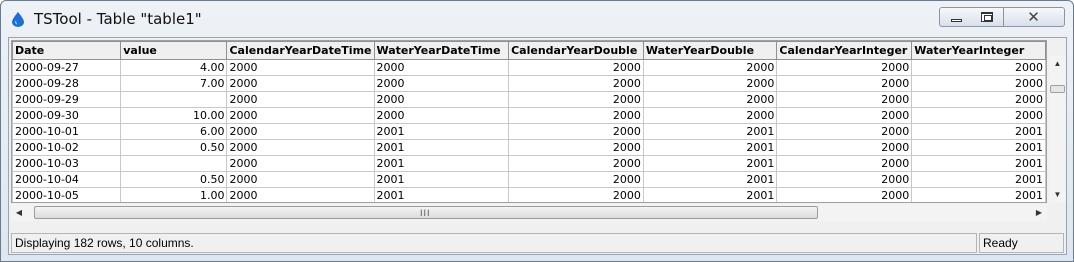 The image size is (1074, 262). I want to click on table-cell: 4.00, so click(174, 67).